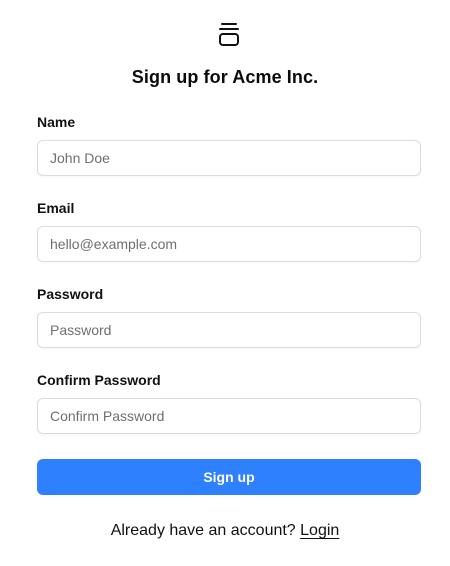 The height and width of the screenshot is (566, 450). I want to click on password-field-group: Password, so click(229, 327).